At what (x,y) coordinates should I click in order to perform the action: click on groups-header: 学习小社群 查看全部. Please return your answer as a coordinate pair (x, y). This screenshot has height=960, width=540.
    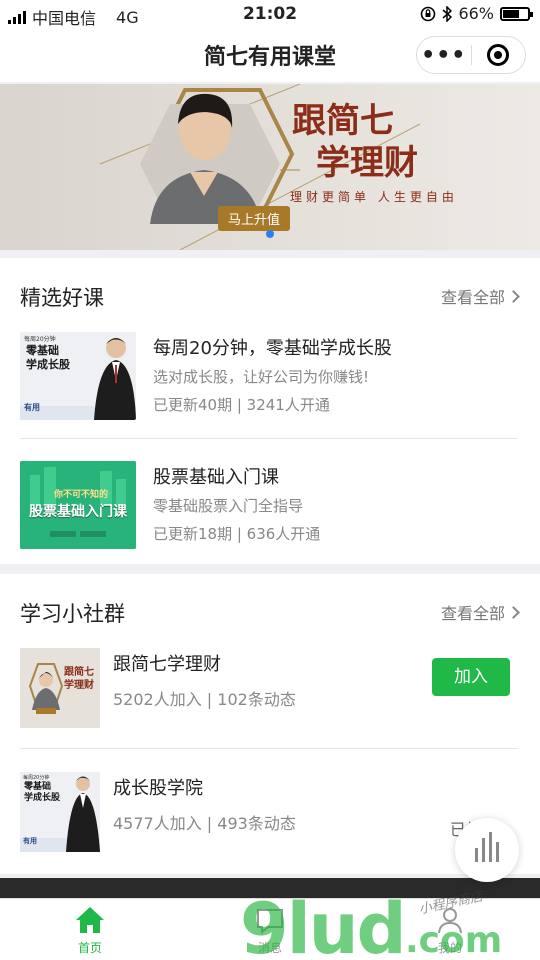
    Looking at the image, I should click on (270, 613).